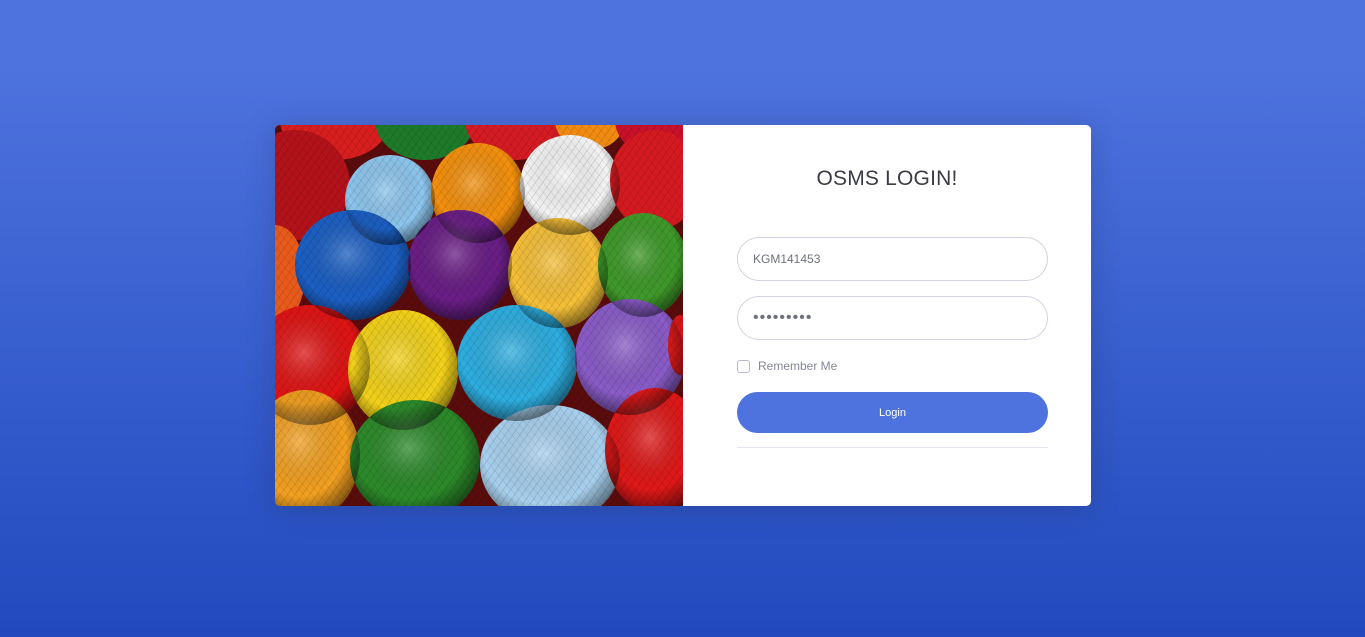 The height and width of the screenshot is (637, 1365). What do you see at coordinates (892, 412) in the screenshot?
I see `login-button: Login` at bounding box center [892, 412].